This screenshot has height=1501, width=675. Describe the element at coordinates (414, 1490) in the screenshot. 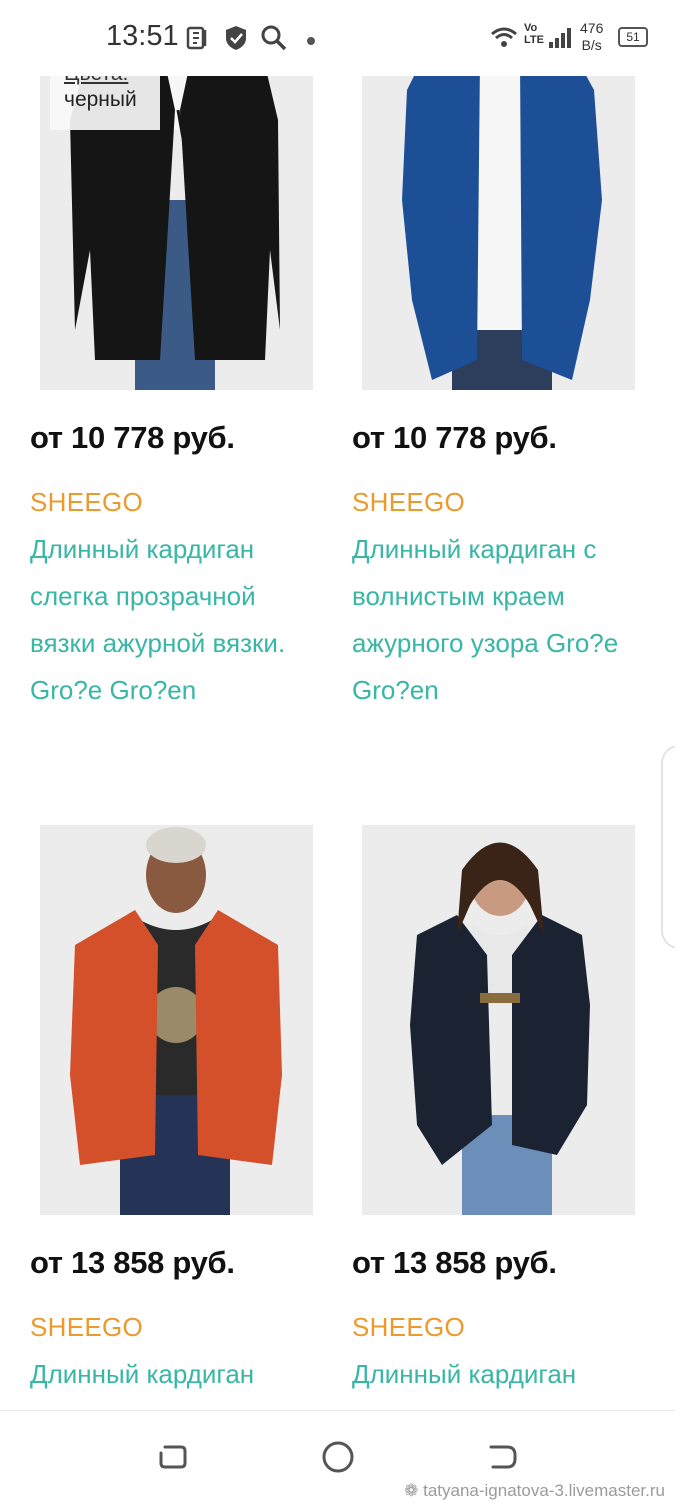

I see `flower-icon: ❁` at that location.